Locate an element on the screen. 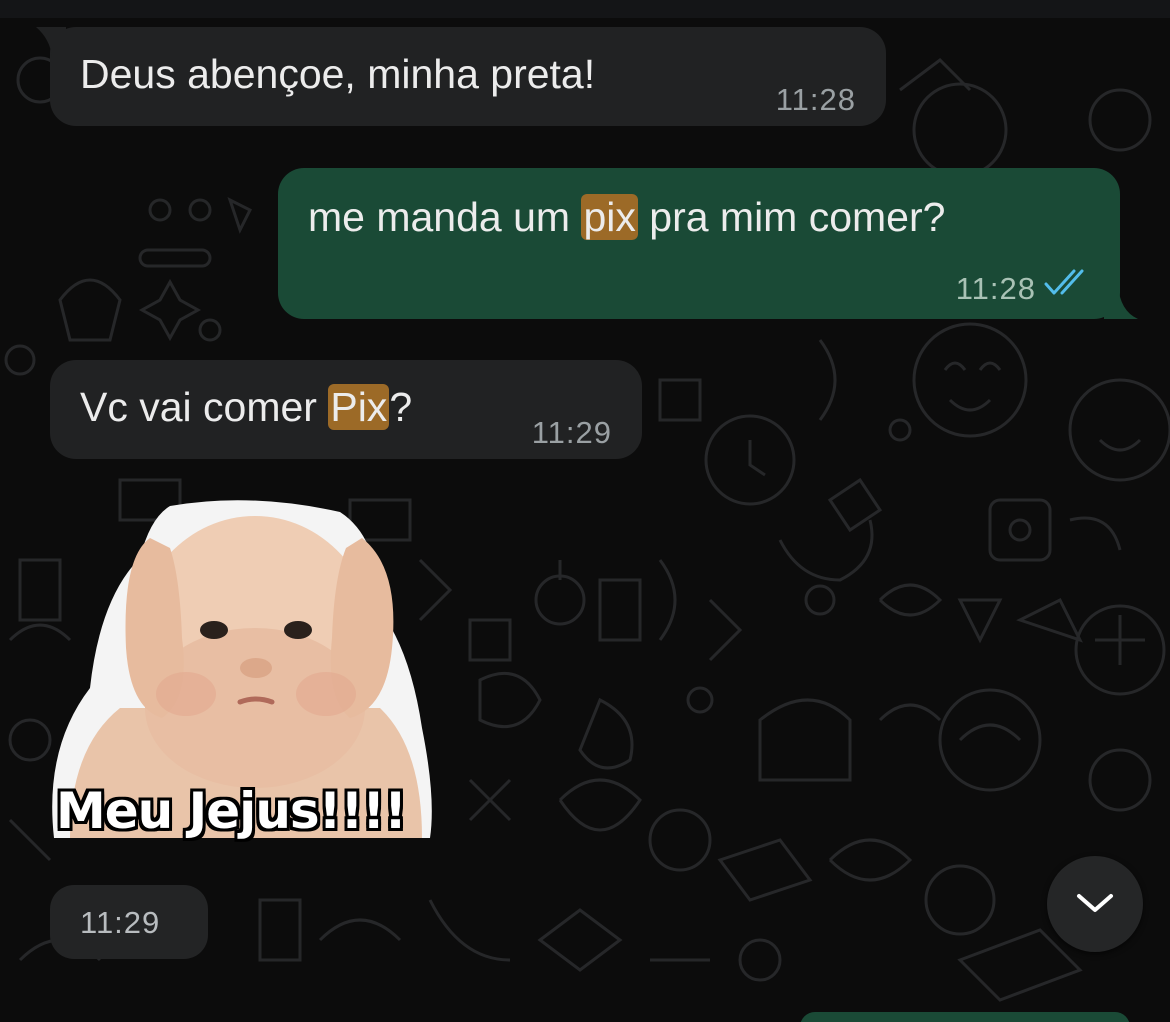 The height and width of the screenshot is (1022, 1170). message-text: Vc vai comer Pix? is located at coordinates (246, 407).